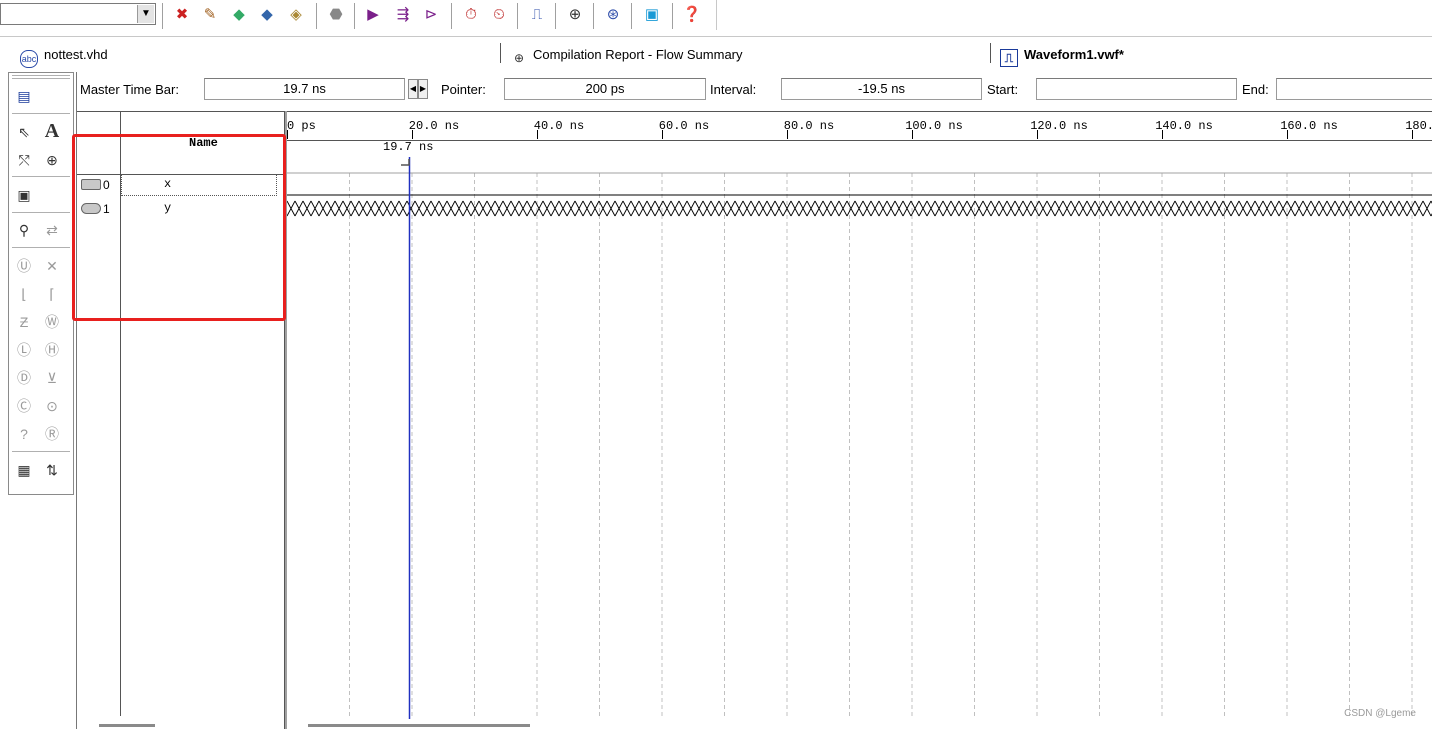 This screenshot has width=1432, height=729. Describe the element at coordinates (1309, 126) in the screenshot. I see `ruler-tick-label: 160.0 ns` at that location.